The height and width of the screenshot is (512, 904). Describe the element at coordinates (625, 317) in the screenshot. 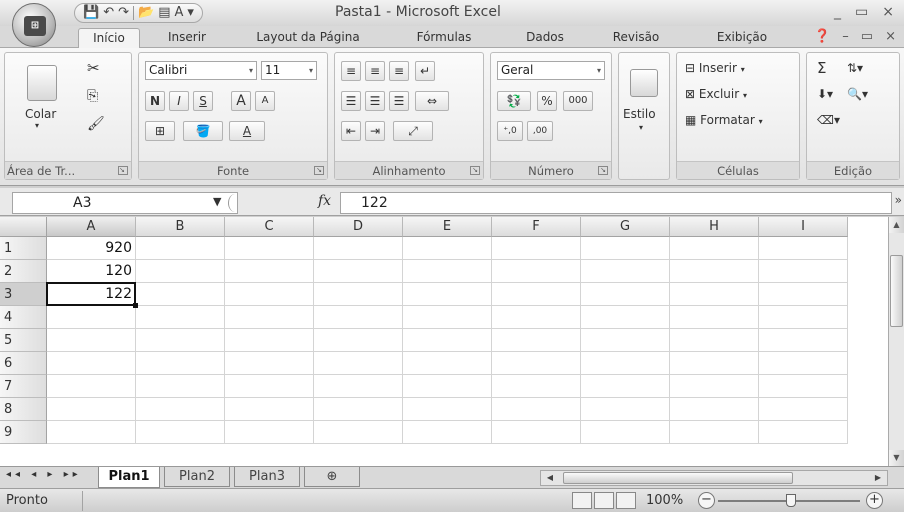

I see `cell-g4` at that location.